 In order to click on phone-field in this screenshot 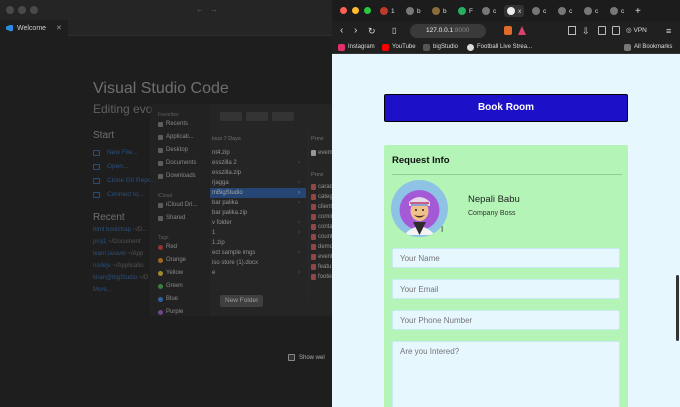, I will do `click(506, 320)`.